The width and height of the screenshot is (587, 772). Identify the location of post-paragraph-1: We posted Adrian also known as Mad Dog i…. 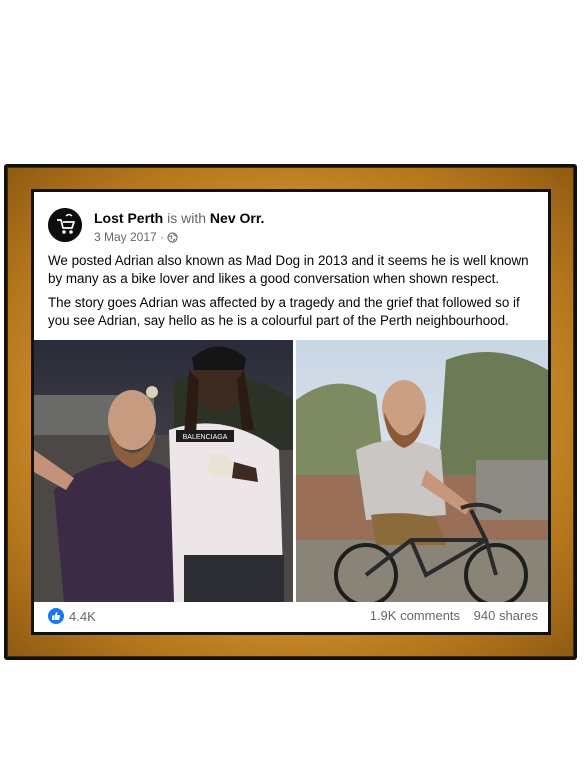
(288, 269).